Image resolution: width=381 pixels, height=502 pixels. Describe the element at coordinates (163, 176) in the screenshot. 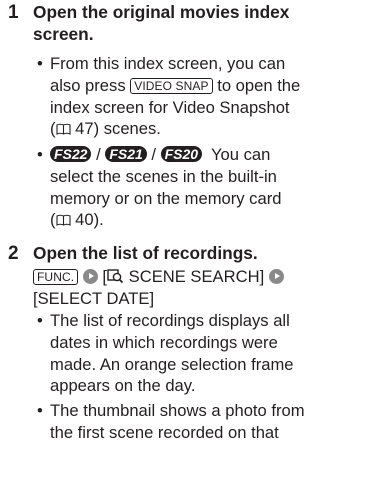

I see `text-line: select the scenes in the built-in` at that location.